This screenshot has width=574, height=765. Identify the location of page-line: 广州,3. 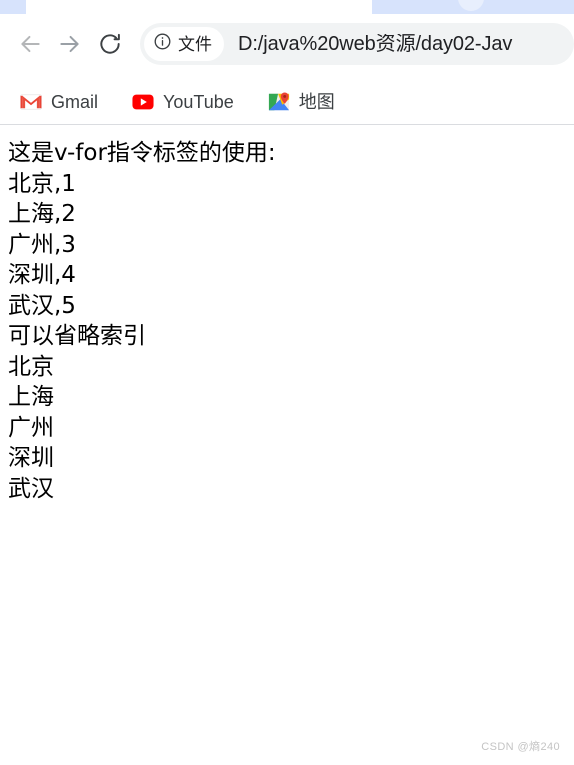
(42, 244).